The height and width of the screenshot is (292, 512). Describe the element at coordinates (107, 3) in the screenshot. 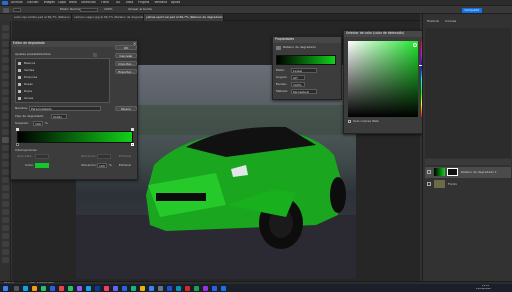

I see `menu-item-6: Filtro` at that location.